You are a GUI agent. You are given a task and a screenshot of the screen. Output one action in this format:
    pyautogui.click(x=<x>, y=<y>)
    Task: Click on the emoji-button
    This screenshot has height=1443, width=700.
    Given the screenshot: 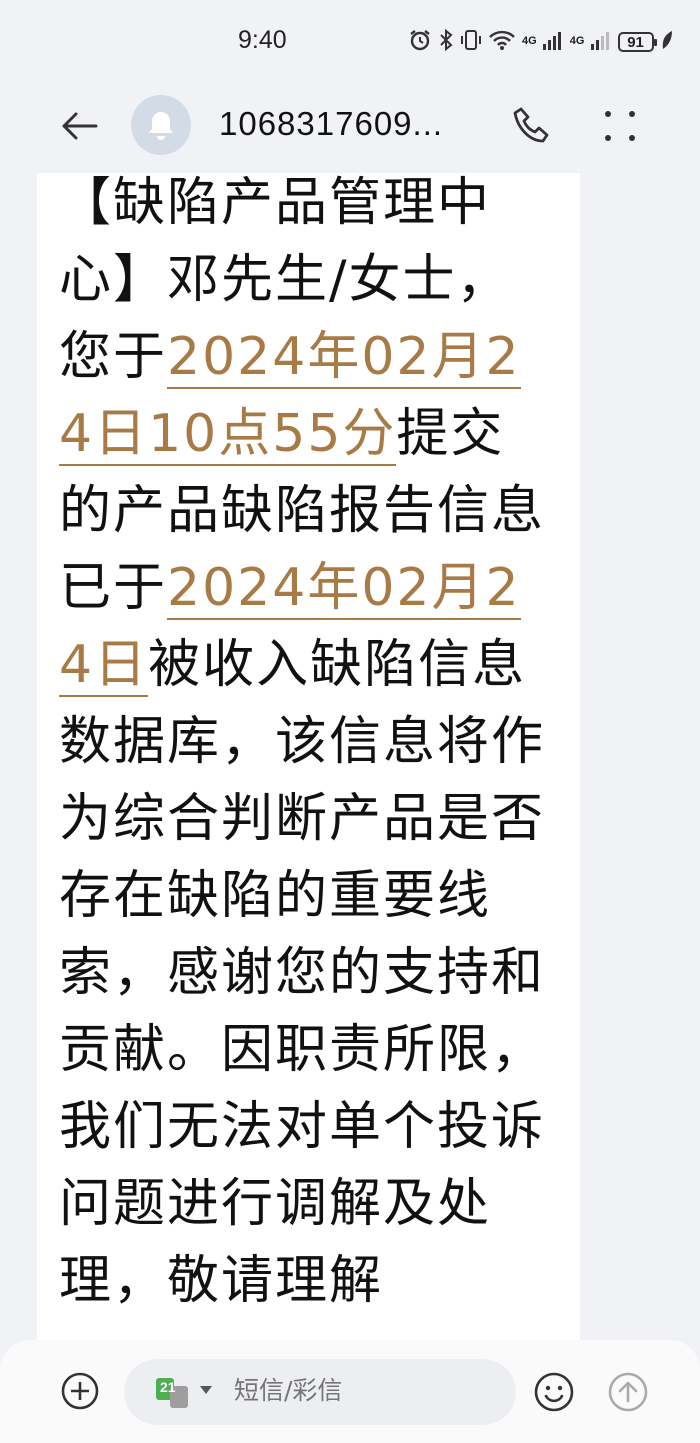 What is the action you would take?
    pyautogui.click(x=554, y=1392)
    